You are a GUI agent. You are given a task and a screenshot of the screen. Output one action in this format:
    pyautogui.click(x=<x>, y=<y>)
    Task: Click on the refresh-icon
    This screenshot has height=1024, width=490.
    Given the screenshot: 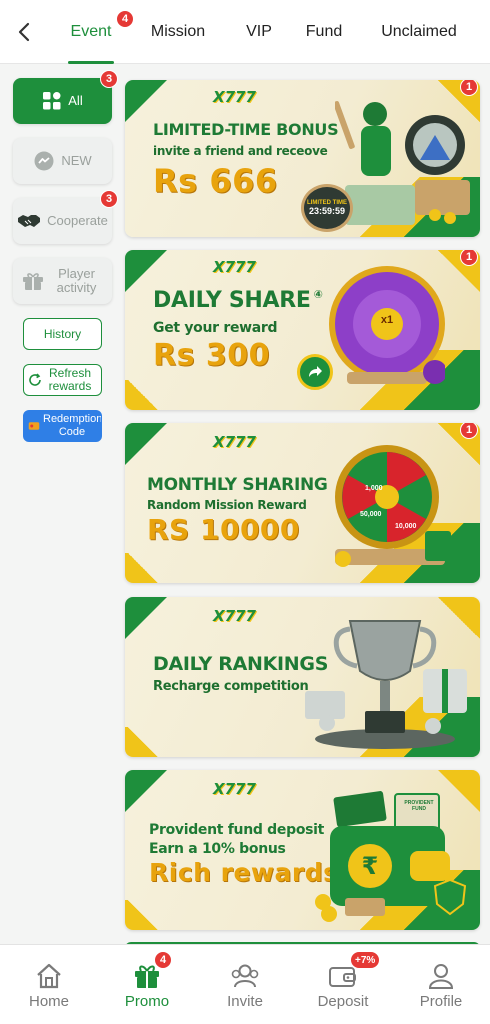 What is the action you would take?
    pyautogui.click(x=35, y=379)
    